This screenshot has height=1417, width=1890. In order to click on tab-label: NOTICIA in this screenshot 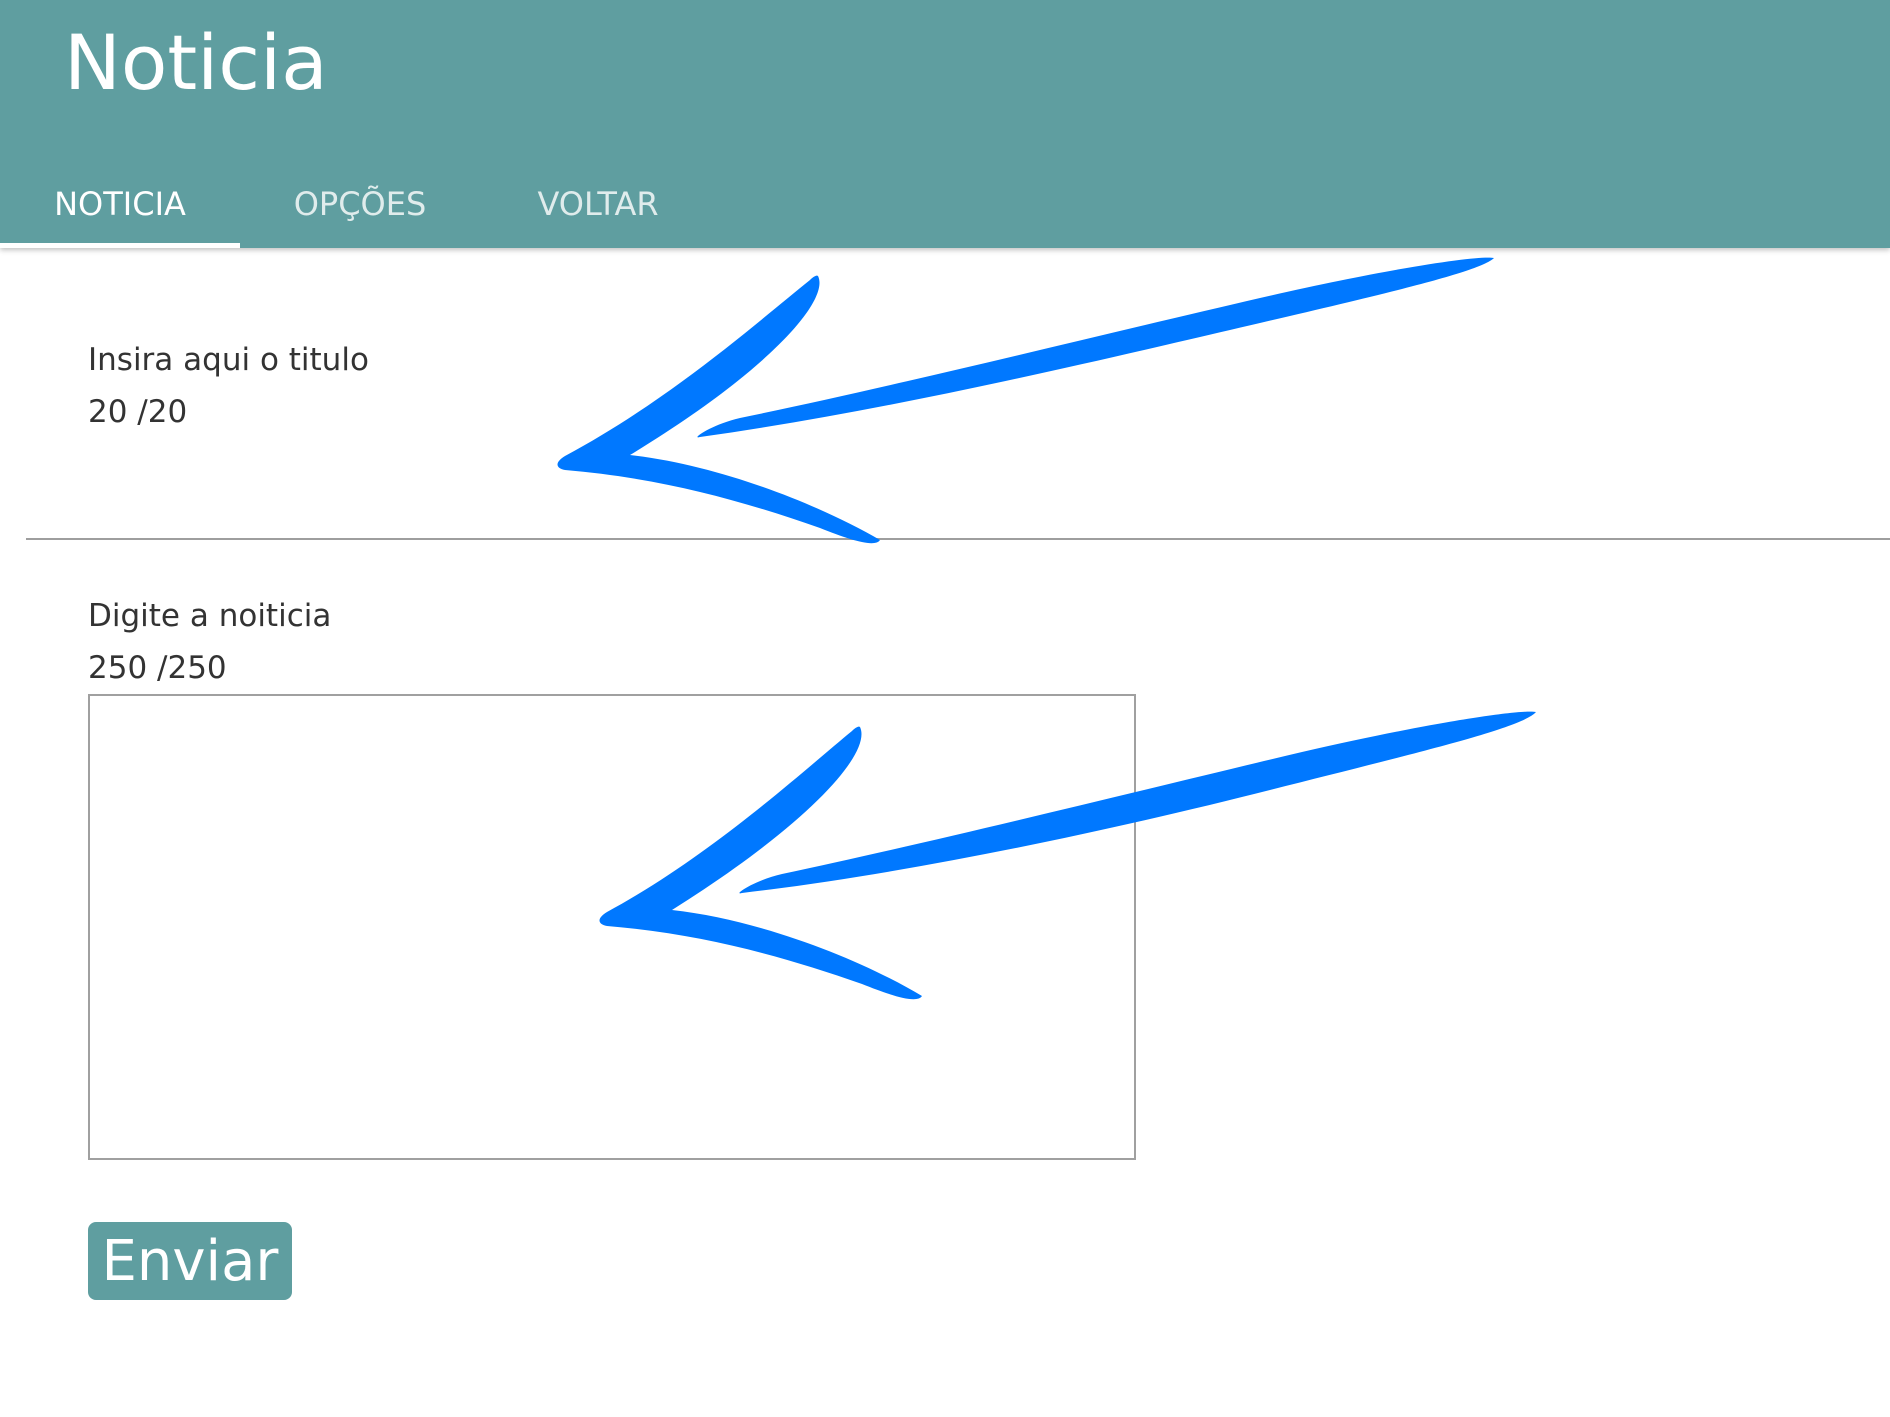, I will do `click(120, 204)`.